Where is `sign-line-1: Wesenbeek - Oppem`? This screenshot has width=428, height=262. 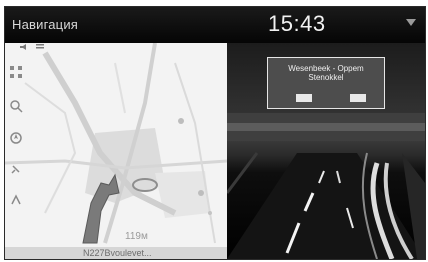
sign-line-1: Wesenbeek - Oppem is located at coordinates (326, 68).